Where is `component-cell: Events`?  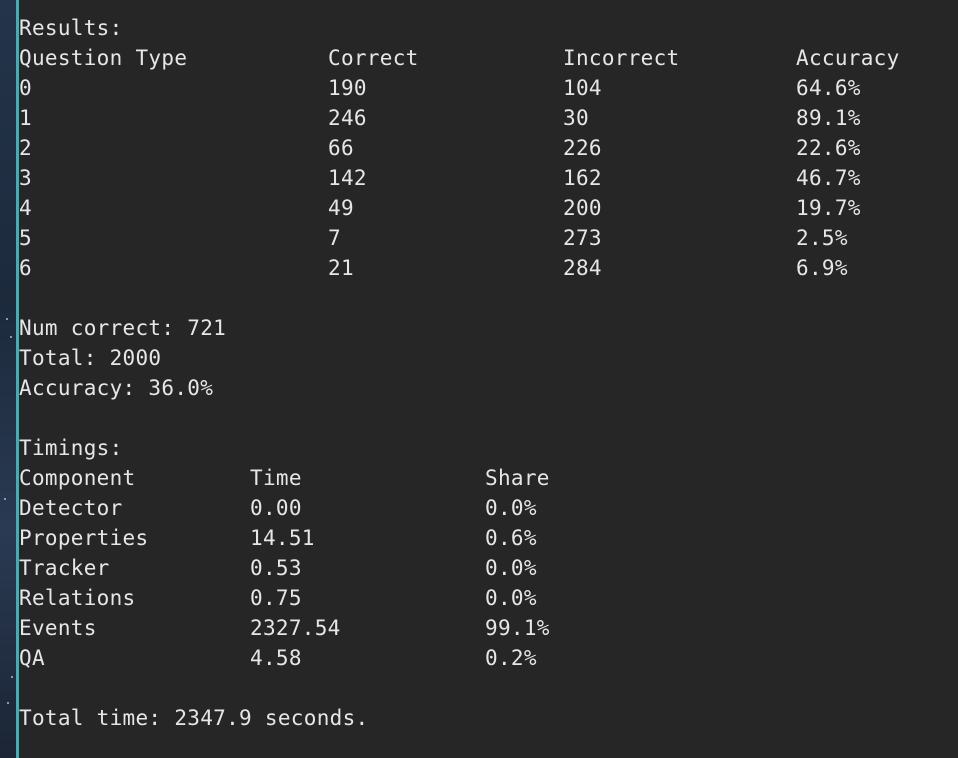 component-cell: Events is located at coordinates (58, 628).